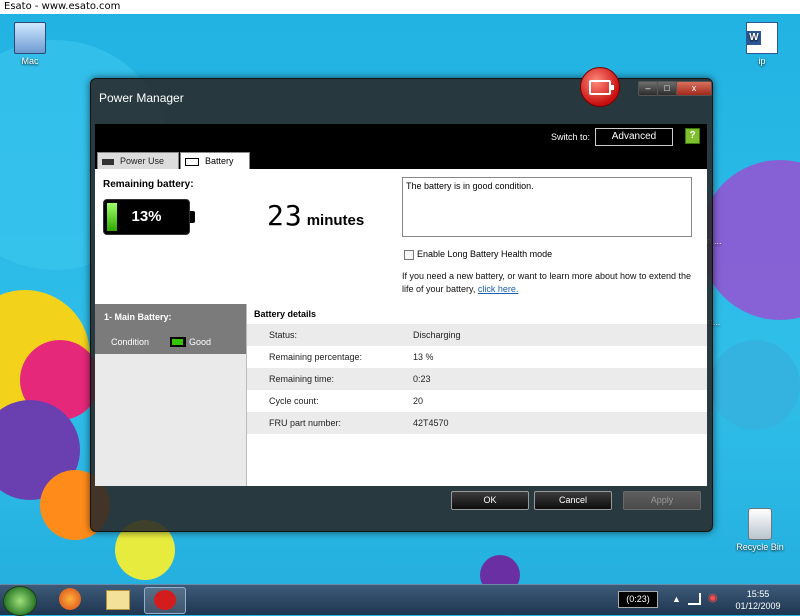 This screenshot has width=800, height=616. What do you see at coordinates (192, 217) in the screenshot?
I see `battery-gauge-tip` at bounding box center [192, 217].